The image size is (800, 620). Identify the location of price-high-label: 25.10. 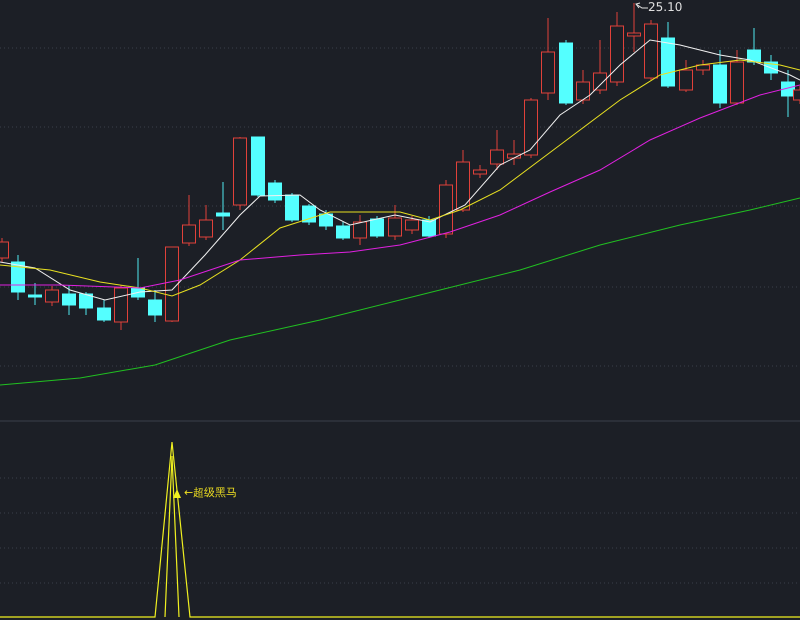
(665, 7).